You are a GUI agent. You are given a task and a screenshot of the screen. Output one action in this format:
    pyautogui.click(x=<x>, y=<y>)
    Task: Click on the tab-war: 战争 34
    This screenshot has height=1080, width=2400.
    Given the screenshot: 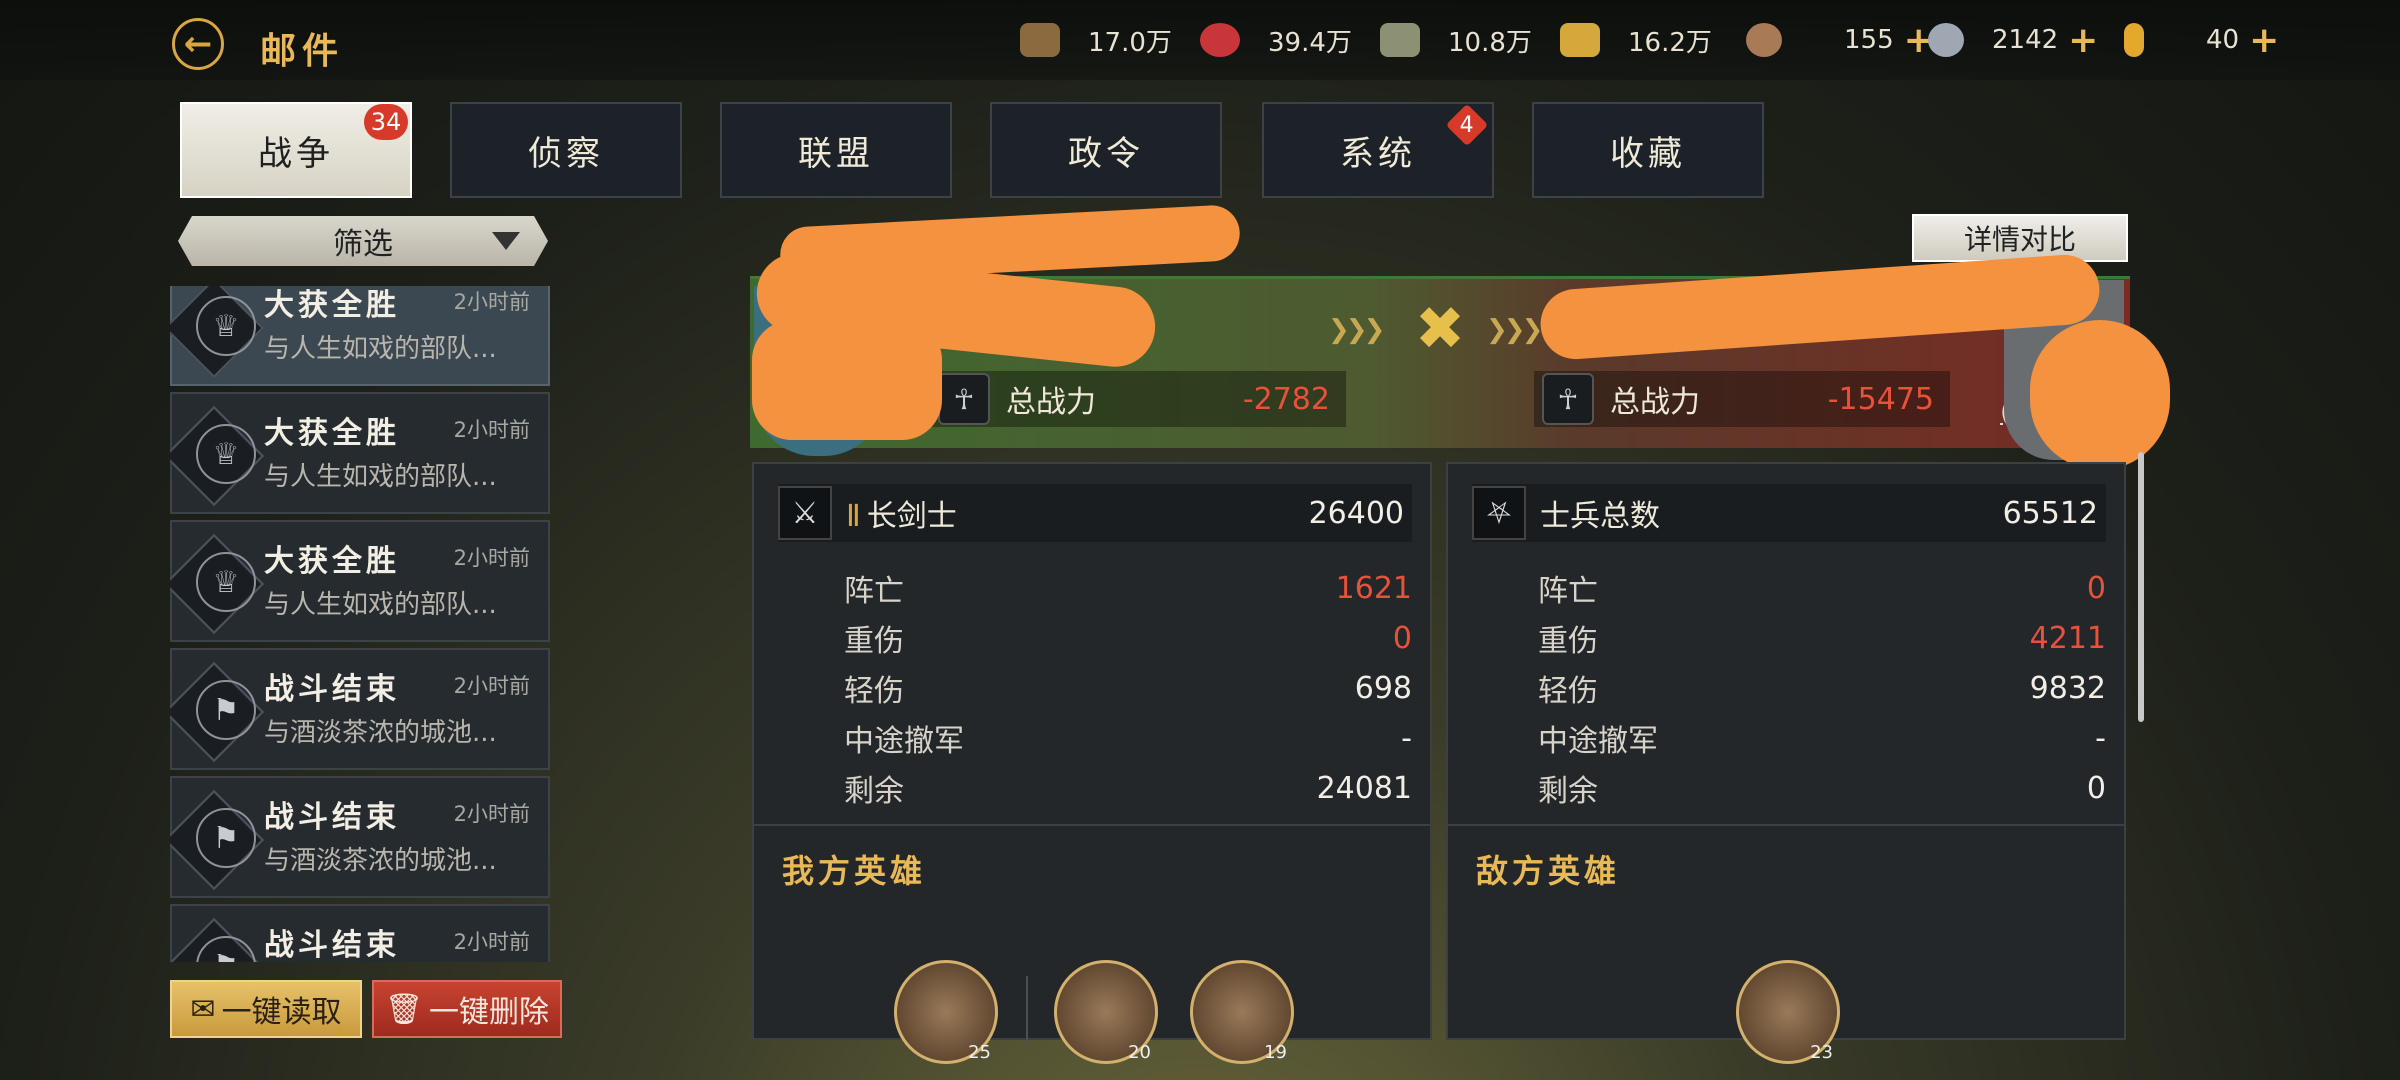 What is the action you would take?
    pyautogui.click(x=296, y=150)
    